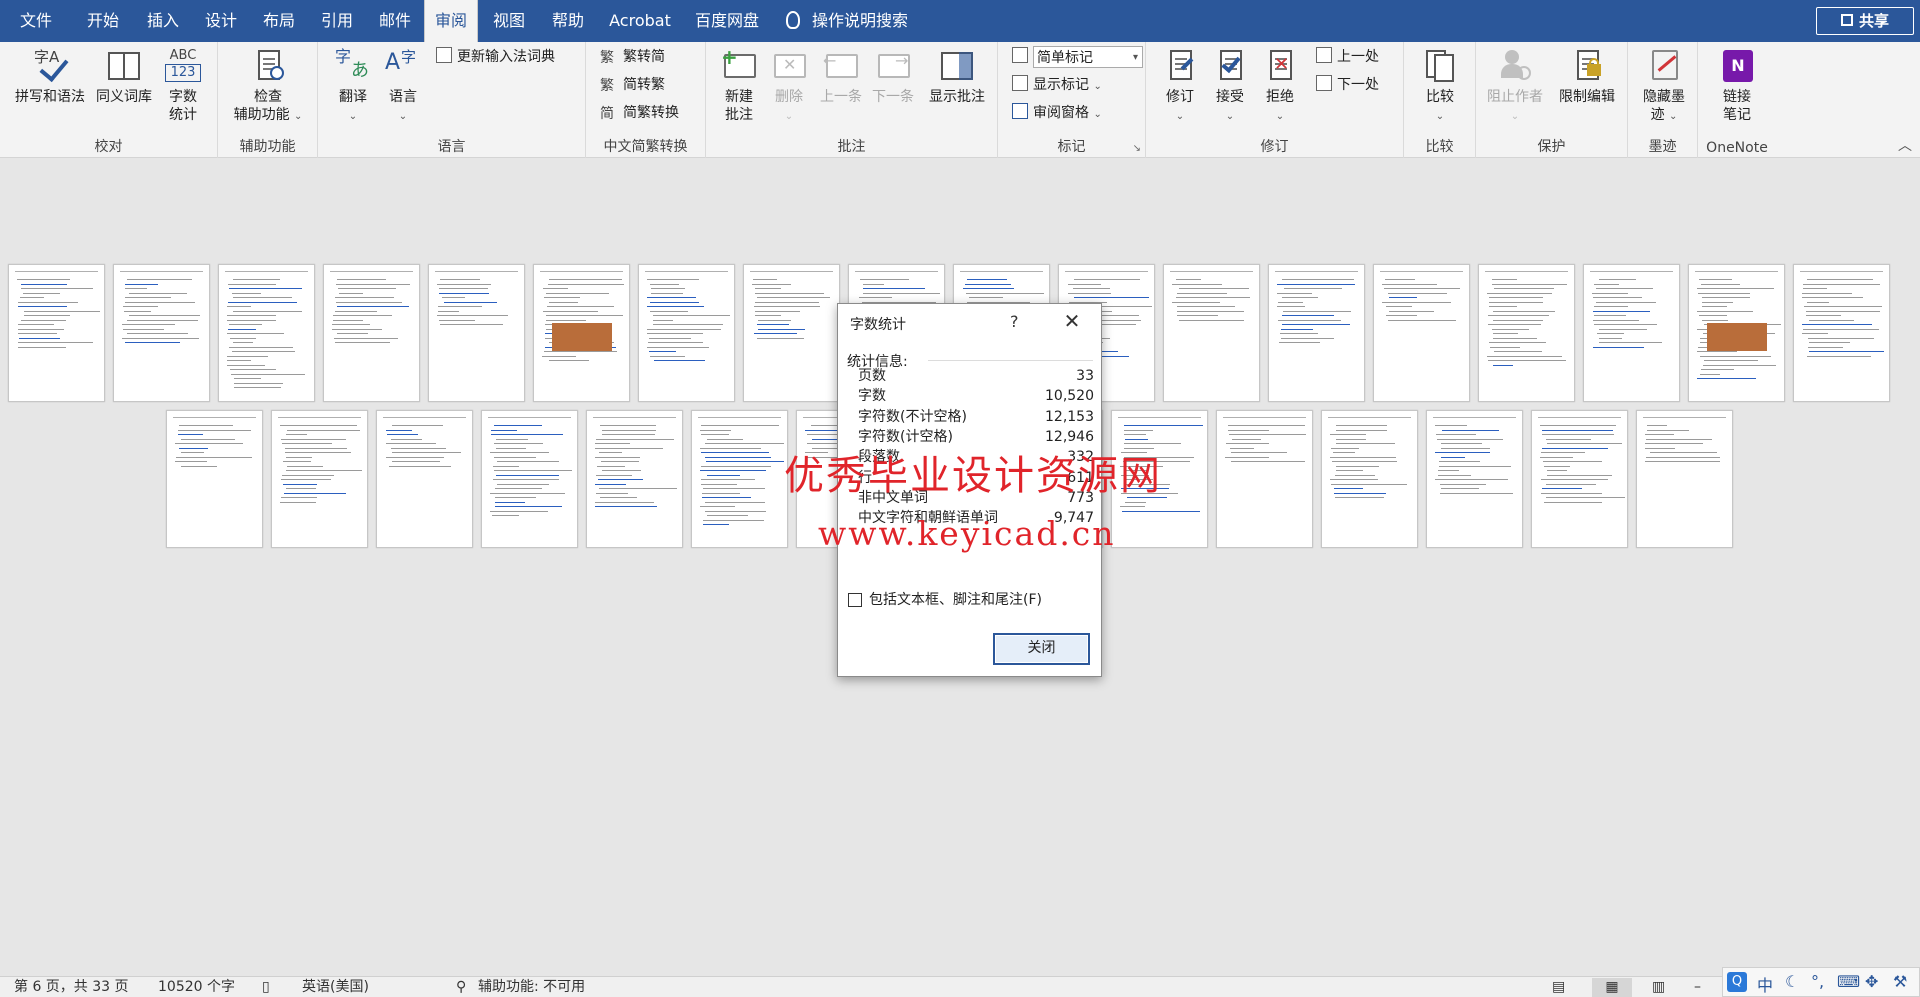 This screenshot has height=997, width=1920. Describe the element at coordinates (1014, 321) in the screenshot. I see `help-icon: ?` at that location.